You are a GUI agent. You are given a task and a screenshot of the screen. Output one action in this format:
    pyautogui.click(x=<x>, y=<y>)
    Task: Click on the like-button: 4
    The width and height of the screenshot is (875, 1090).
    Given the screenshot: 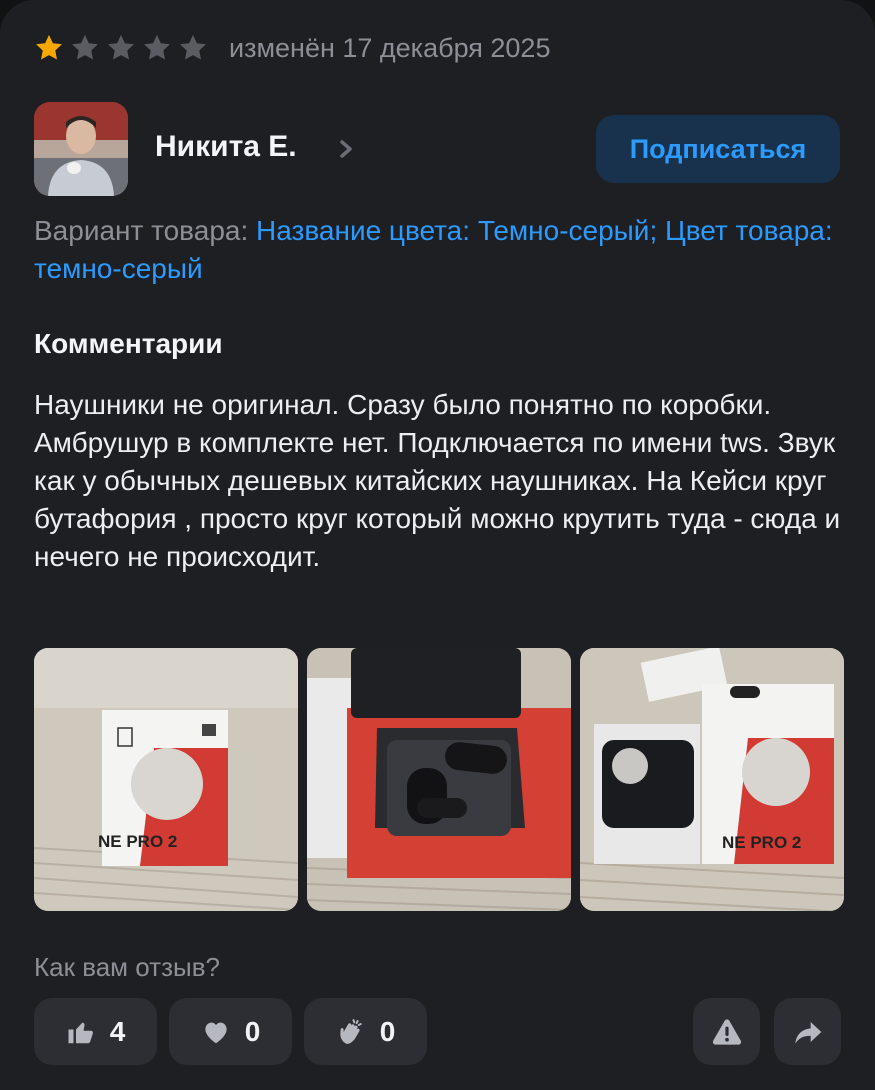 What is the action you would take?
    pyautogui.click(x=95, y=1031)
    